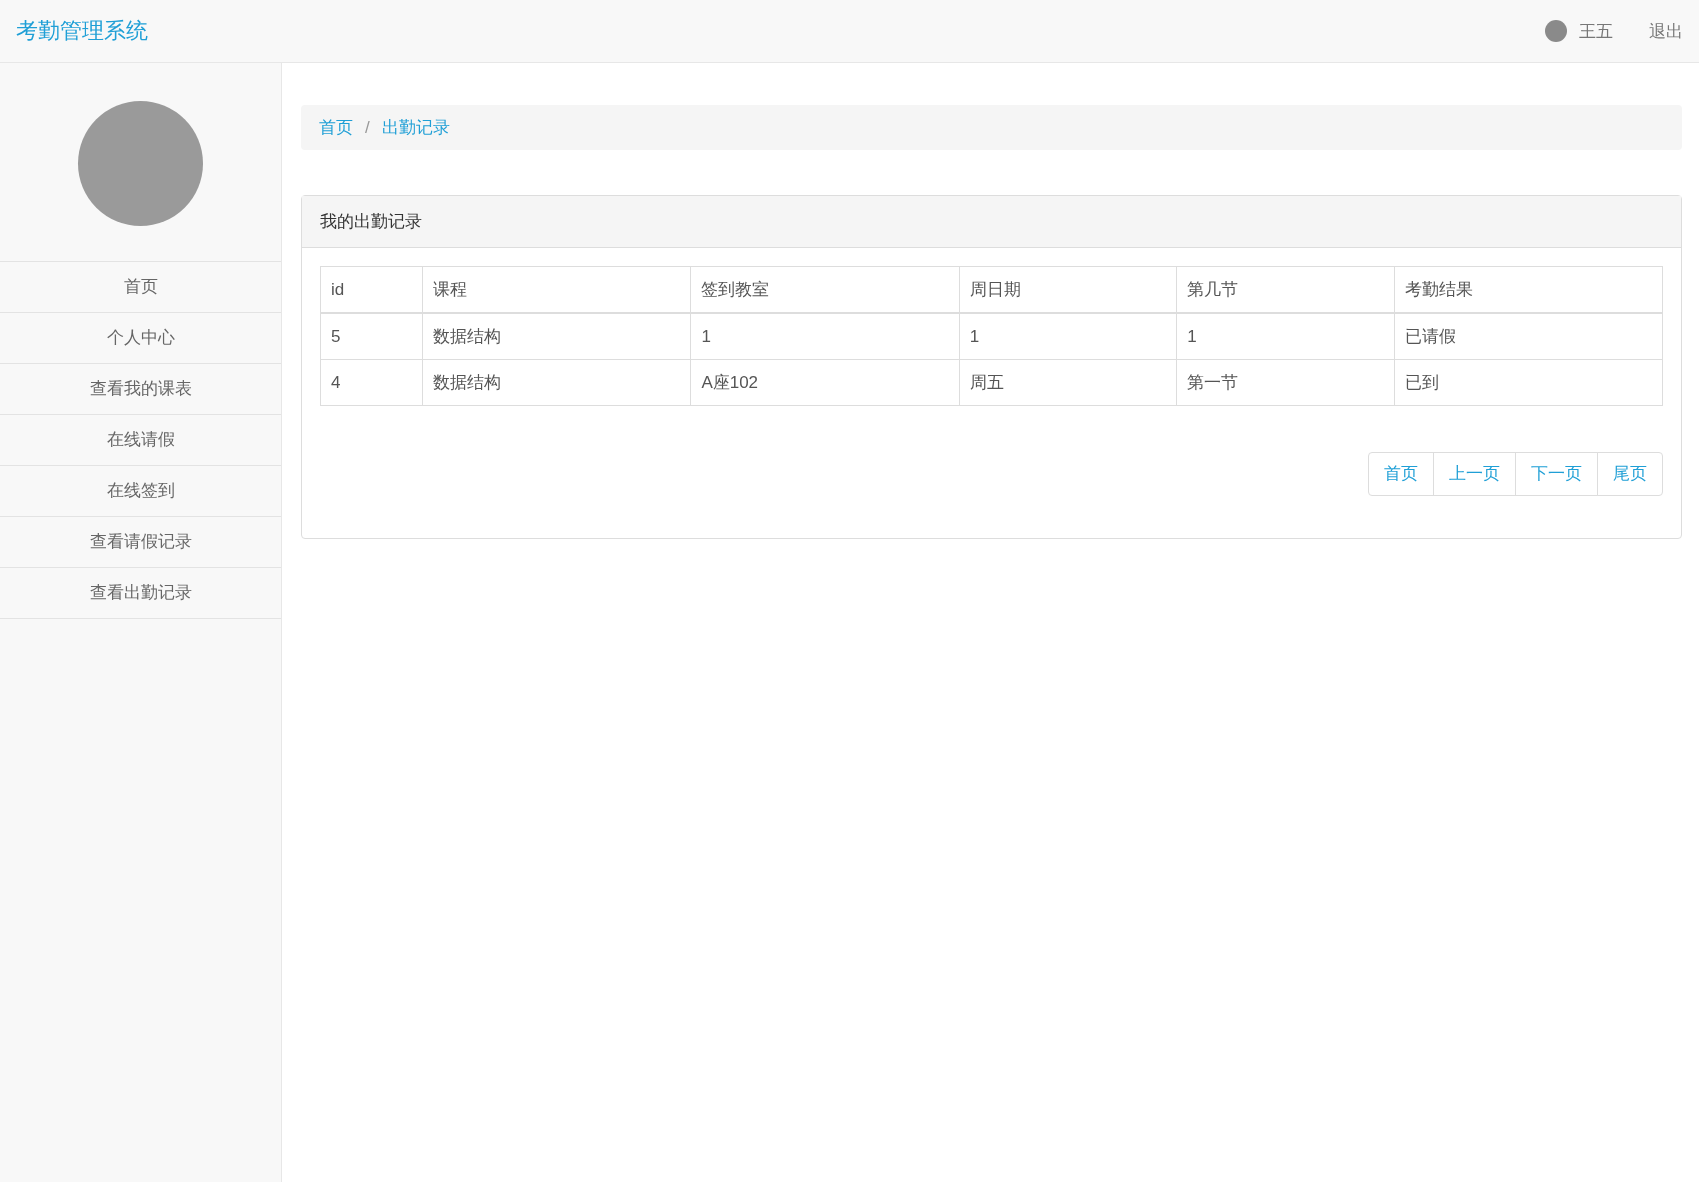 The width and height of the screenshot is (1699, 1182). I want to click on user-name: 王五, so click(1596, 31).